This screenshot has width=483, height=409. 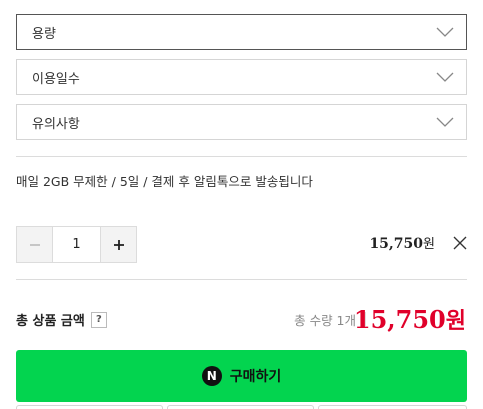 I want to click on plus-icon, so click(x=118, y=244).